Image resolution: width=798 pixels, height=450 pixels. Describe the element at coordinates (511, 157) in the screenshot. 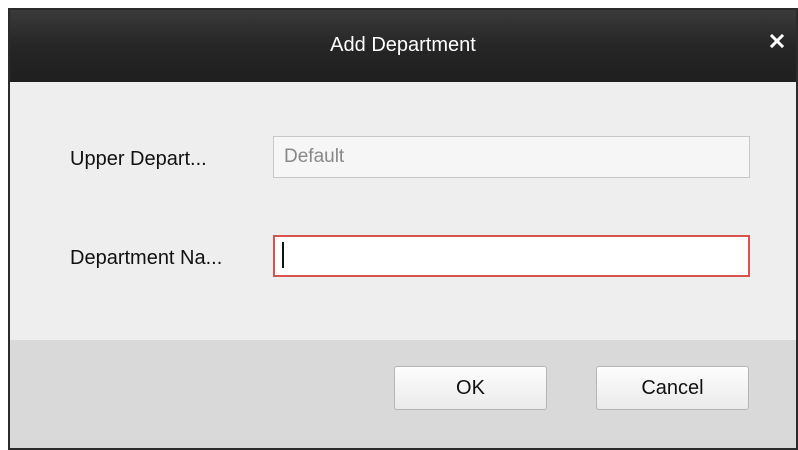

I see `upper-department-field` at that location.